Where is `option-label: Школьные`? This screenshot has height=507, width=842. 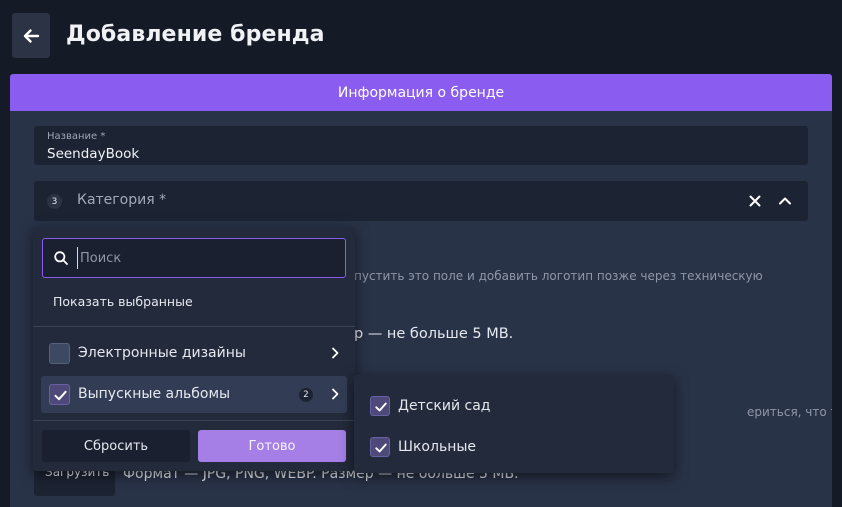
option-label: Школьные is located at coordinates (437, 447).